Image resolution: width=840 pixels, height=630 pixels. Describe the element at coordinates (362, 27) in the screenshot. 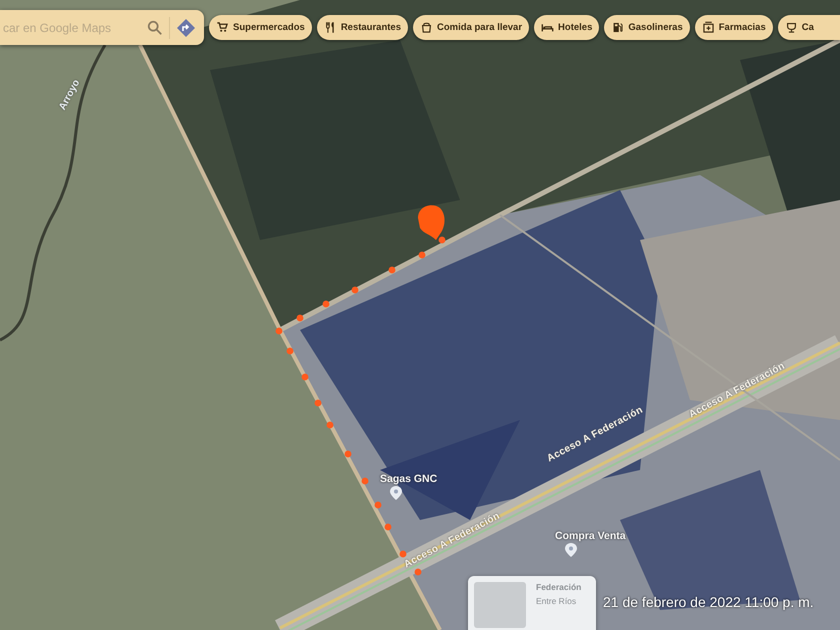

I see `category-chip: Restaurantes` at that location.